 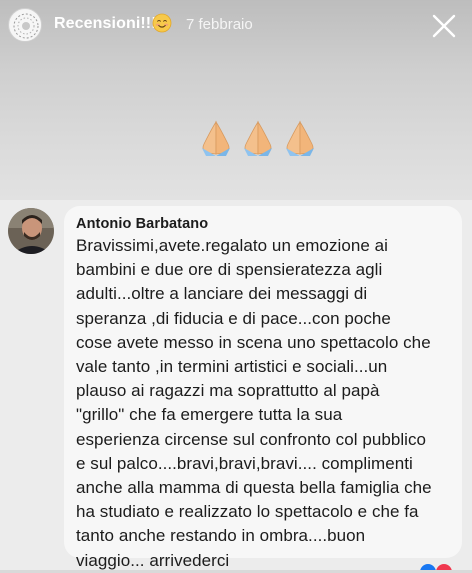 What do you see at coordinates (153, 560) in the screenshot?
I see `comment-line: viaggio... arrivederci` at bounding box center [153, 560].